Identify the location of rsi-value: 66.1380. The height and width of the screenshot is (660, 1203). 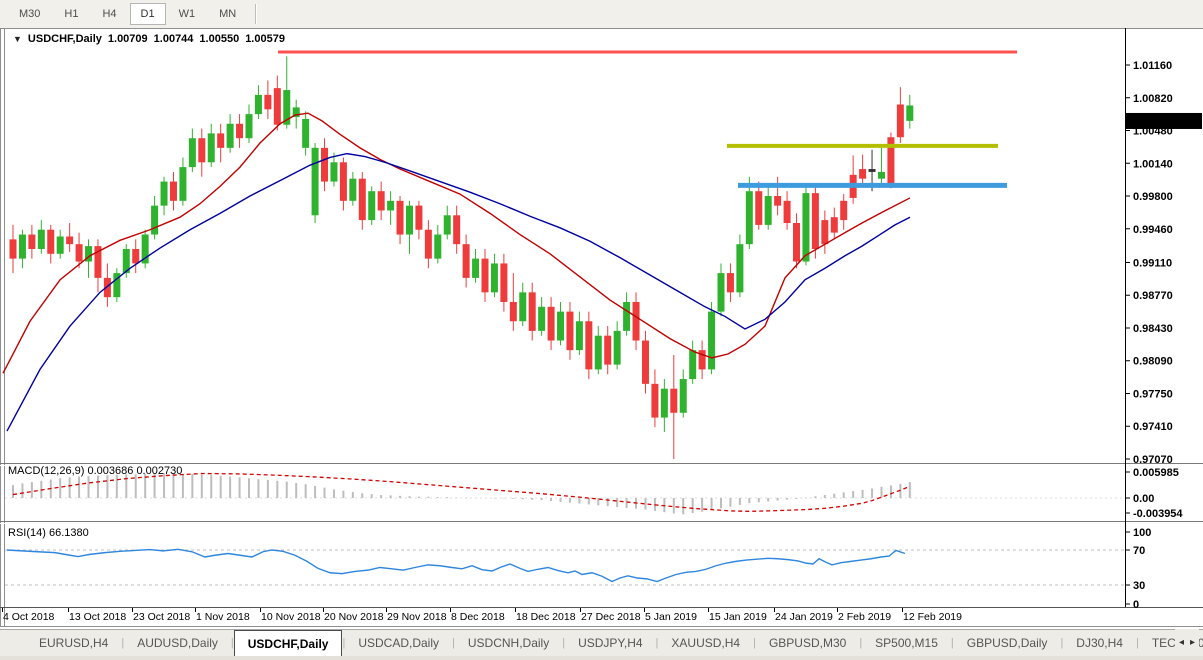
(68, 533).